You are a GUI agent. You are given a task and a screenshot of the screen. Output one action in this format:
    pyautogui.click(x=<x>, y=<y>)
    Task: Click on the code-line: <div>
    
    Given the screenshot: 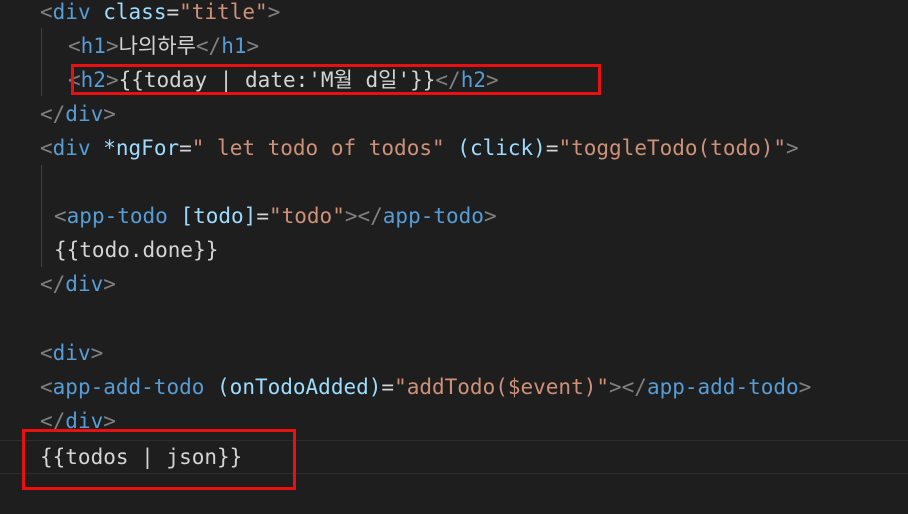 What is the action you would take?
    pyautogui.click(x=71, y=353)
    